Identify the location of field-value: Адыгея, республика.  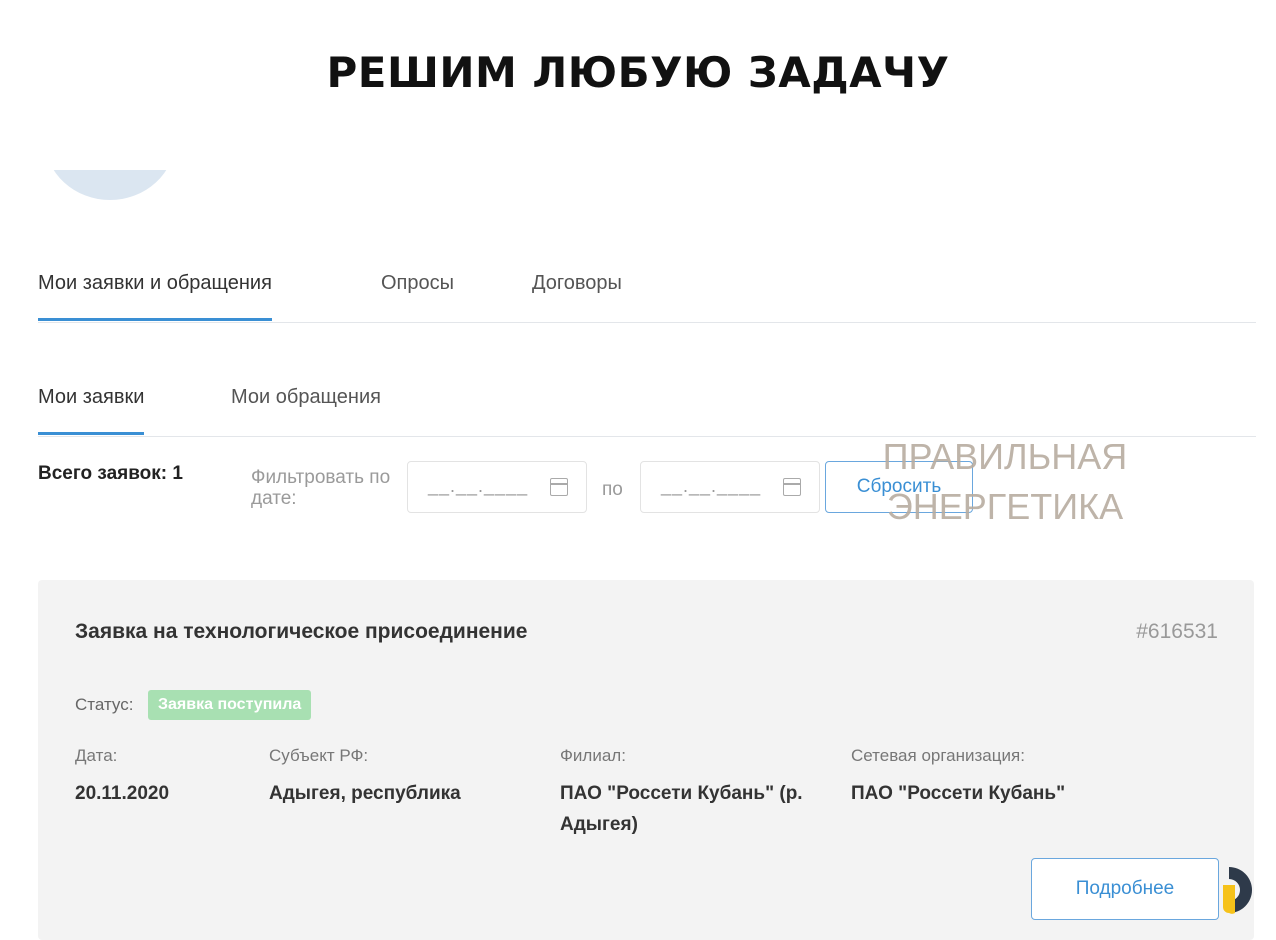
(365, 793).